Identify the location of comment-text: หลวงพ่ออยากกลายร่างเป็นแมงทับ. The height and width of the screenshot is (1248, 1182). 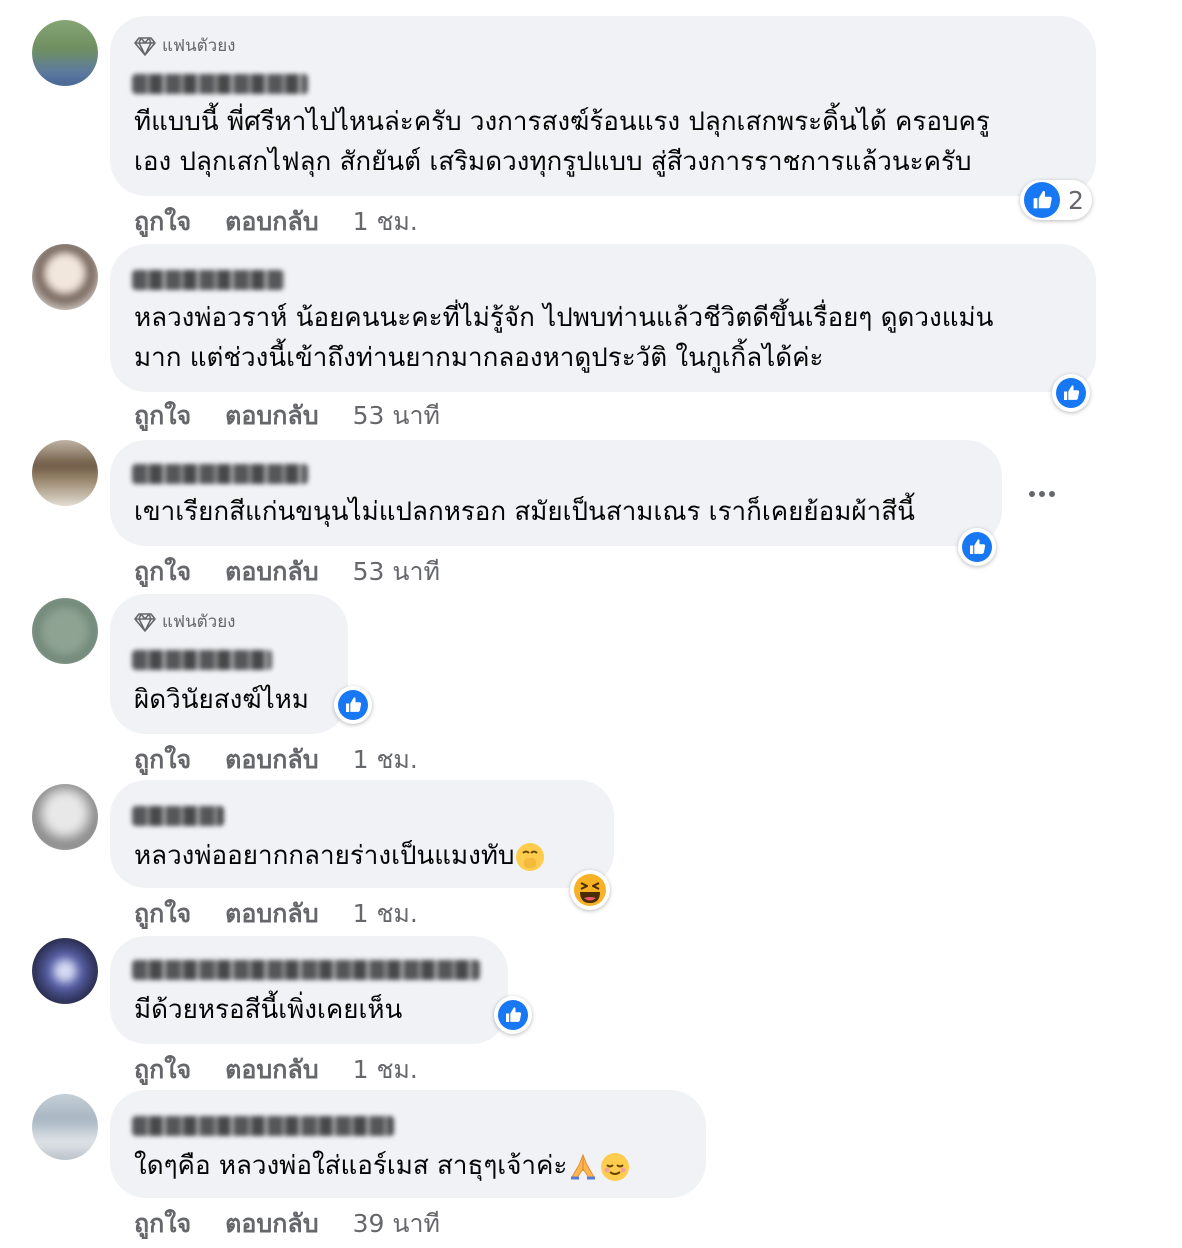
(340, 856).